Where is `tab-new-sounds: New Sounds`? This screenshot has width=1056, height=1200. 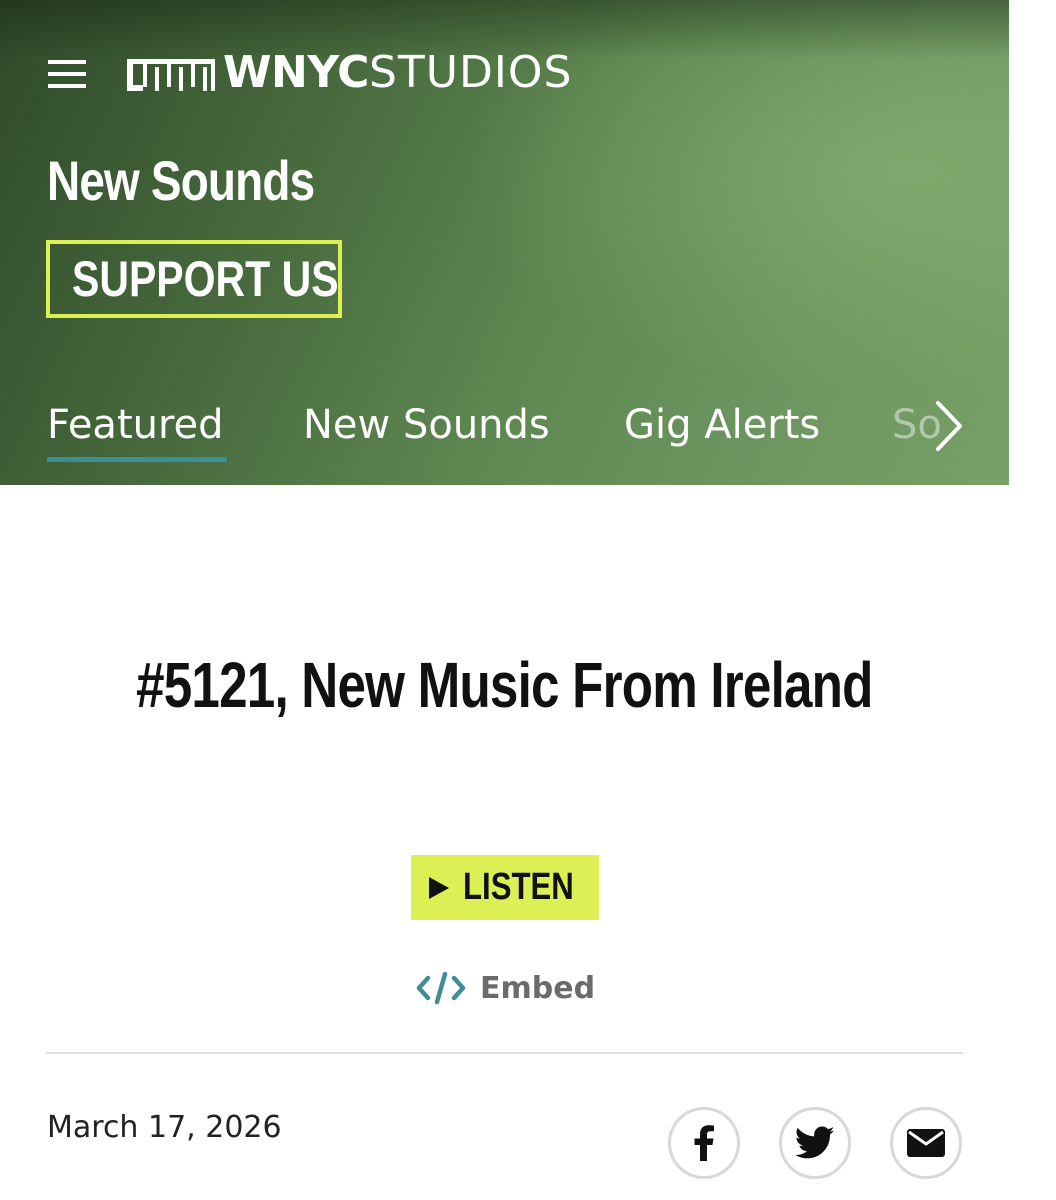 tab-new-sounds: New Sounds is located at coordinates (426, 425).